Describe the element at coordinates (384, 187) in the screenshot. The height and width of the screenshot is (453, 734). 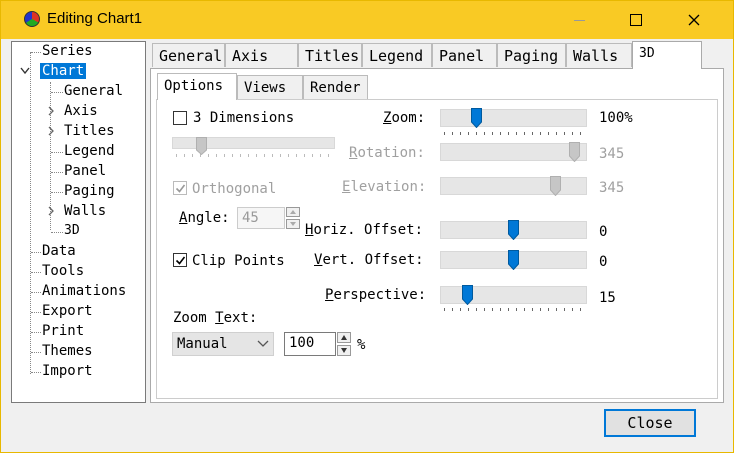
I see `elevation-label: Elevation:` at that location.